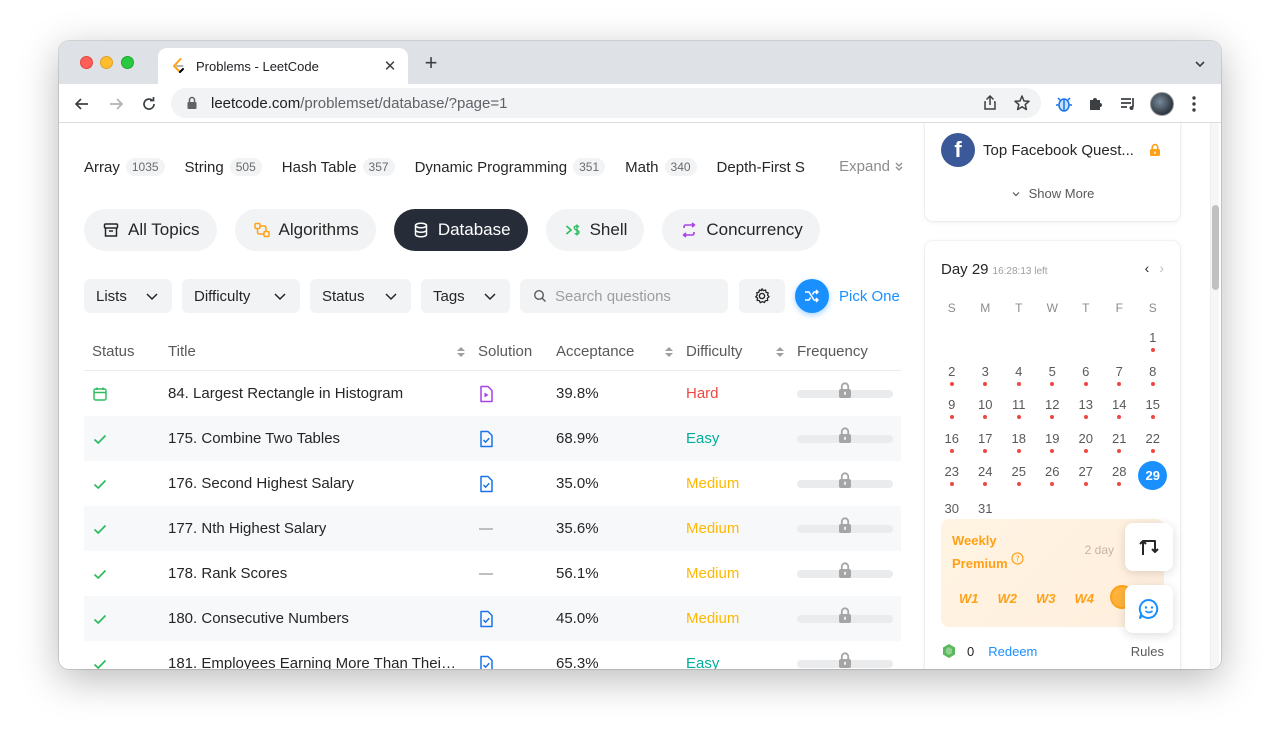 The image size is (1280, 747). I want to click on category-pill-concurrency: Concurrency, so click(741, 230).